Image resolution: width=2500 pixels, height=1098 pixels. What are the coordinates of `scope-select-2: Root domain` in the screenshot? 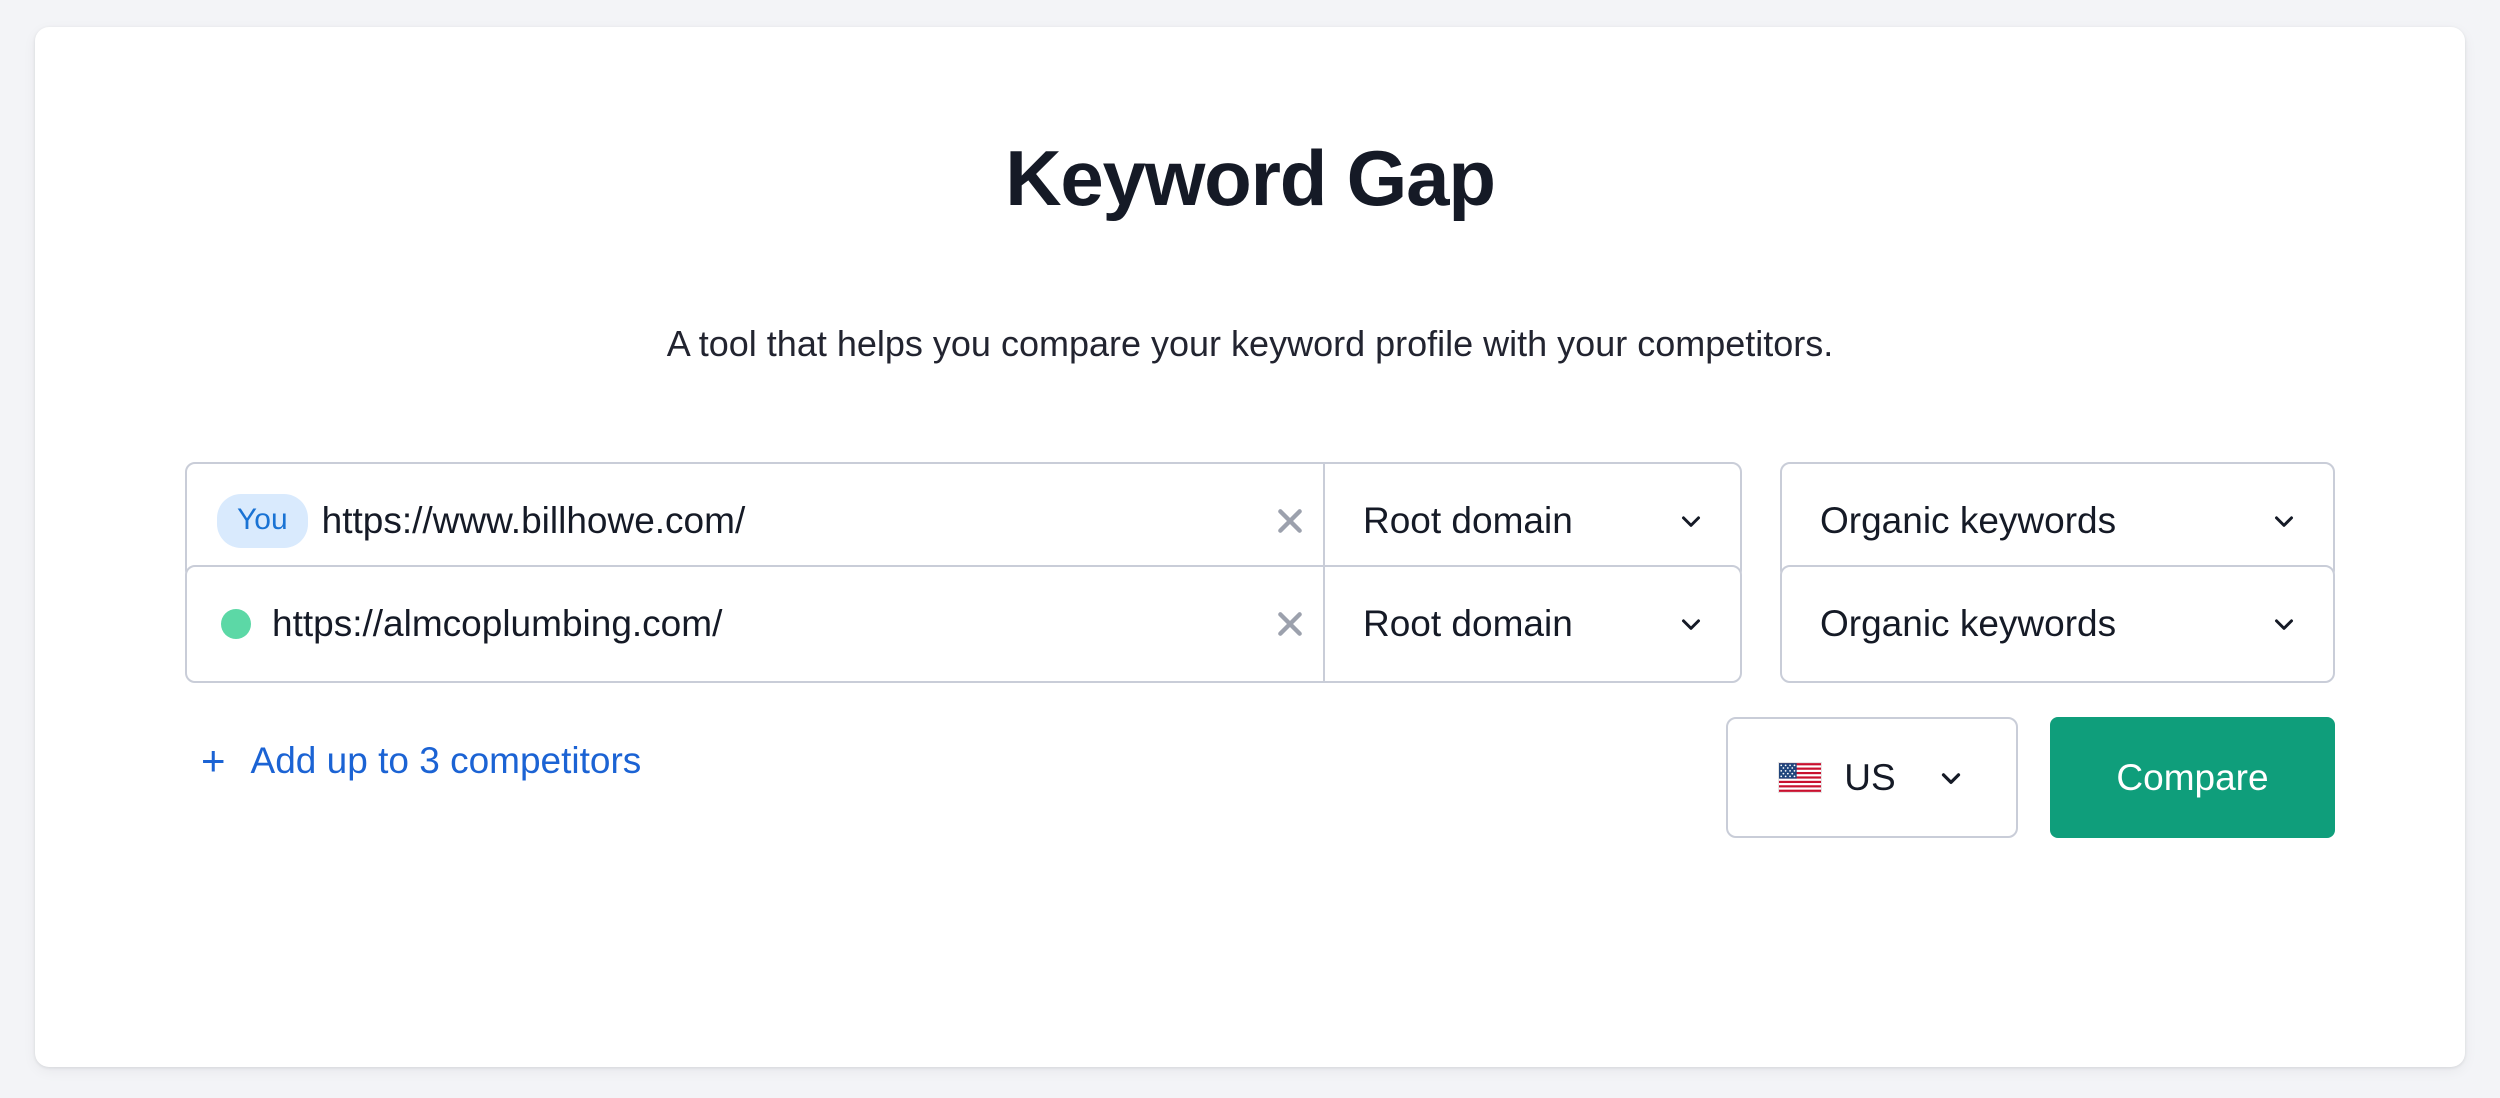 It's located at (1532, 624).